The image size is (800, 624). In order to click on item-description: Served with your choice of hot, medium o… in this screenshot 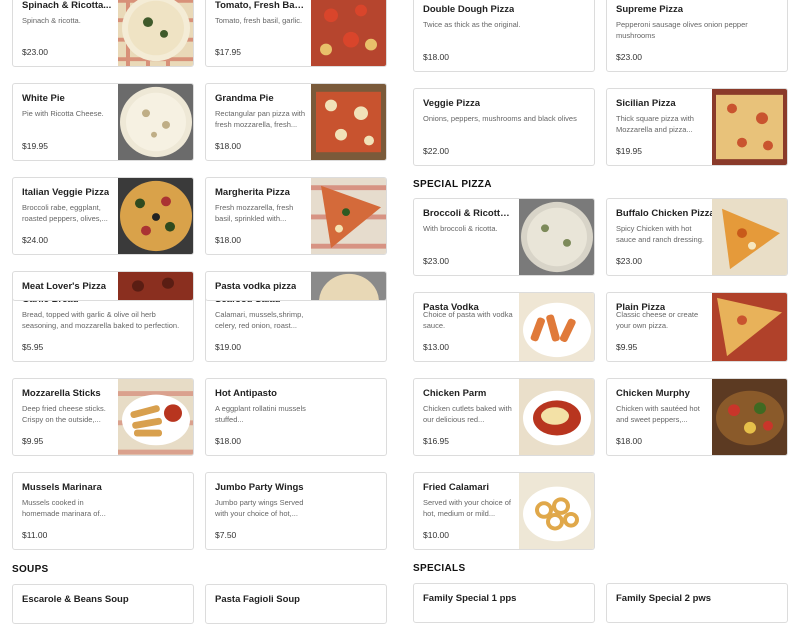, I will do `click(467, 508)`.